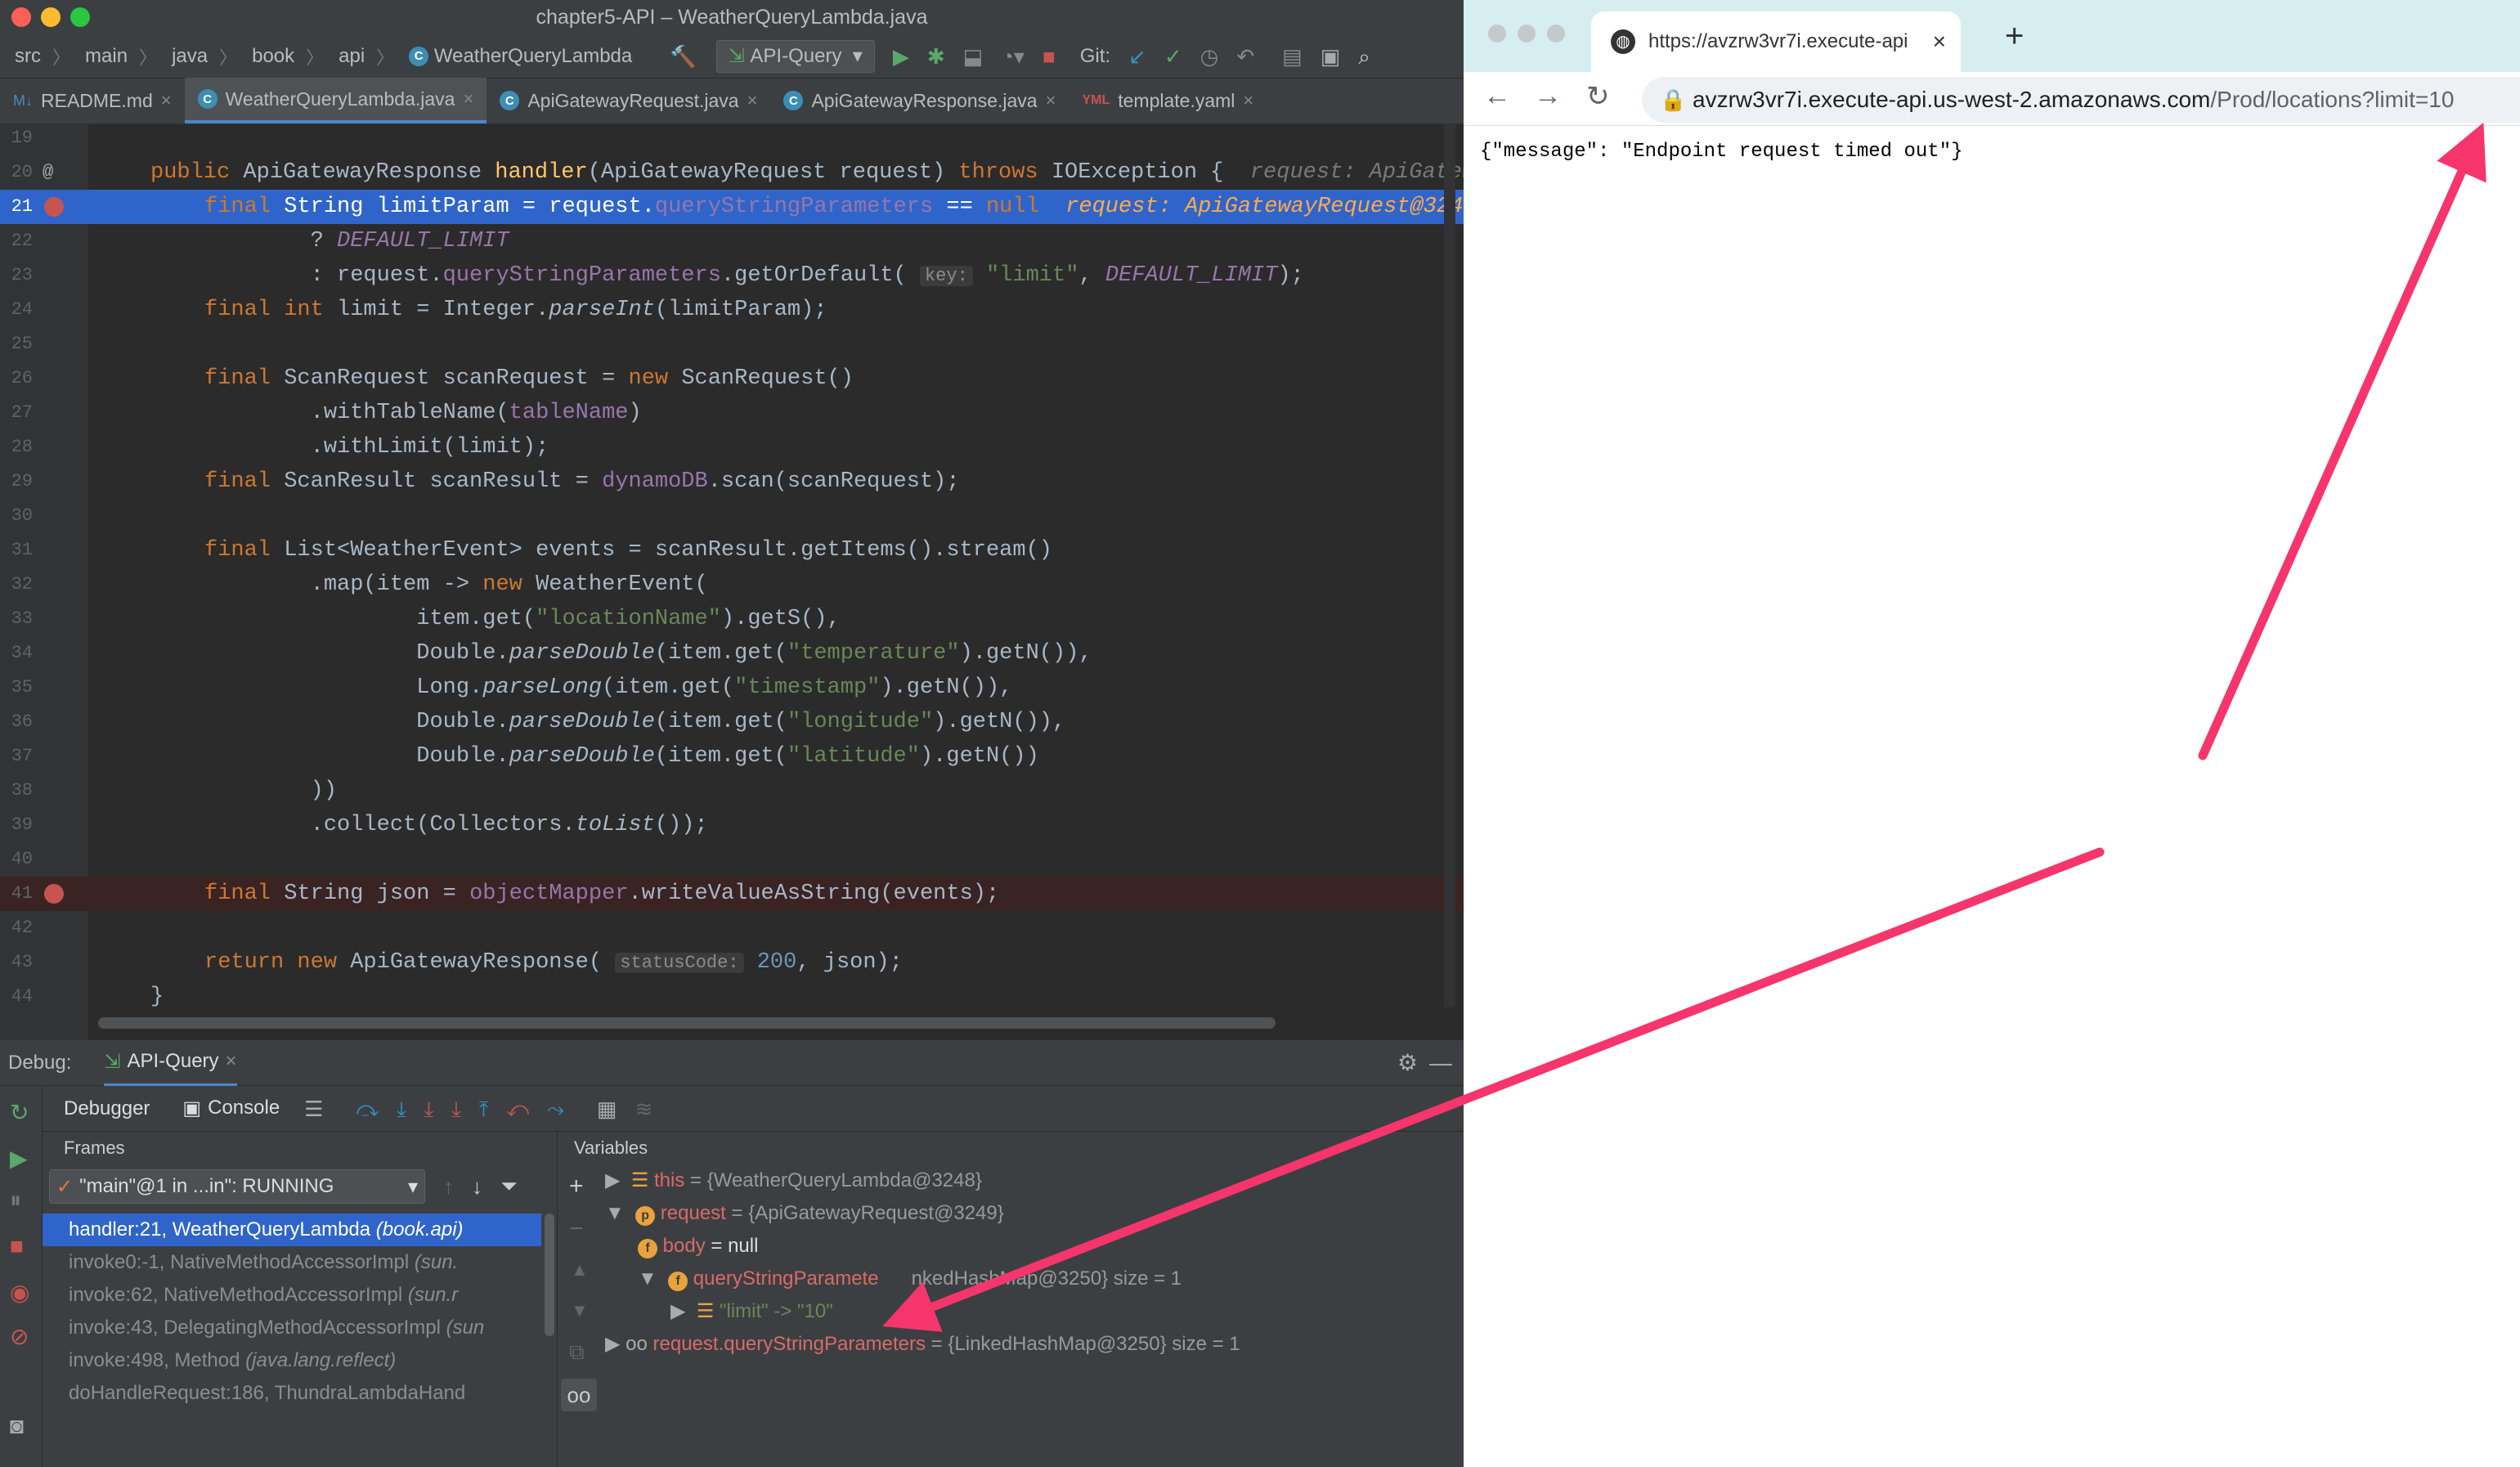 The image size is (2520, 1467). I want to click on pointer-arrow-to-url, so click(2342, 441).